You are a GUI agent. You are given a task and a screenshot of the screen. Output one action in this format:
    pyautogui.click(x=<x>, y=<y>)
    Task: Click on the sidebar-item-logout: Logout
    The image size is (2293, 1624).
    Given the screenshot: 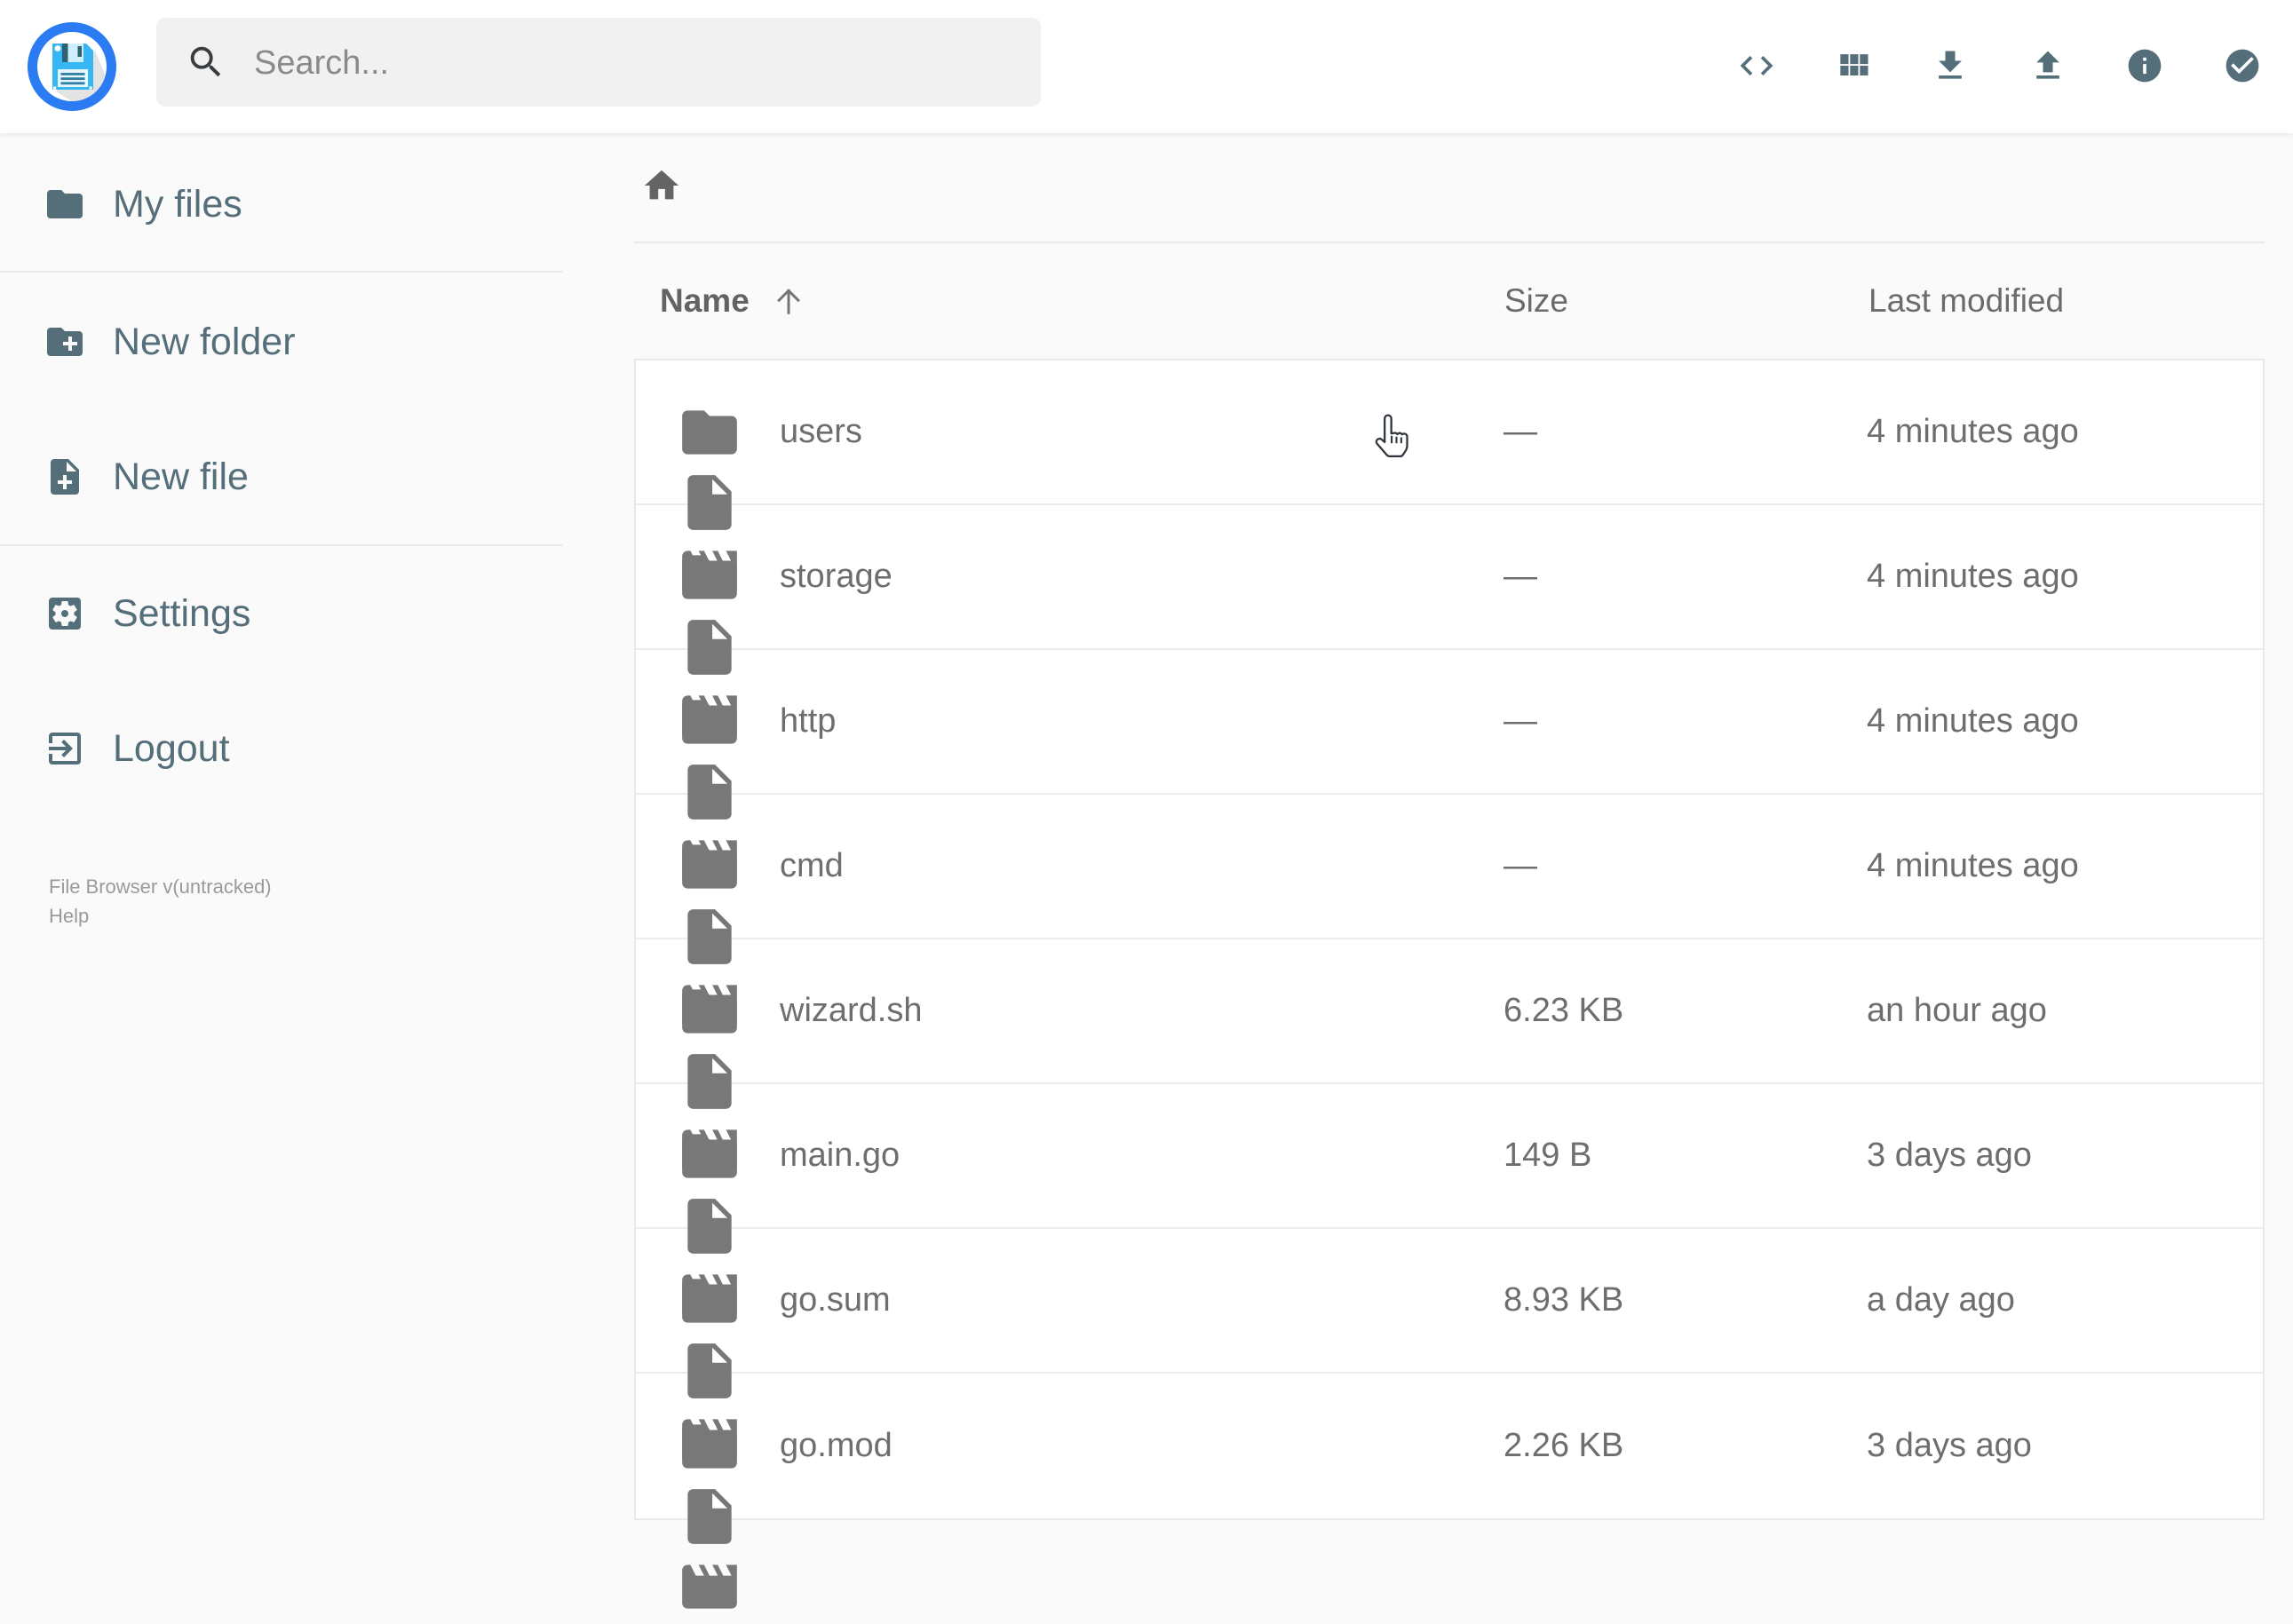 What is the action you would take?
    pyautogui.click(x=137, y=748)
    